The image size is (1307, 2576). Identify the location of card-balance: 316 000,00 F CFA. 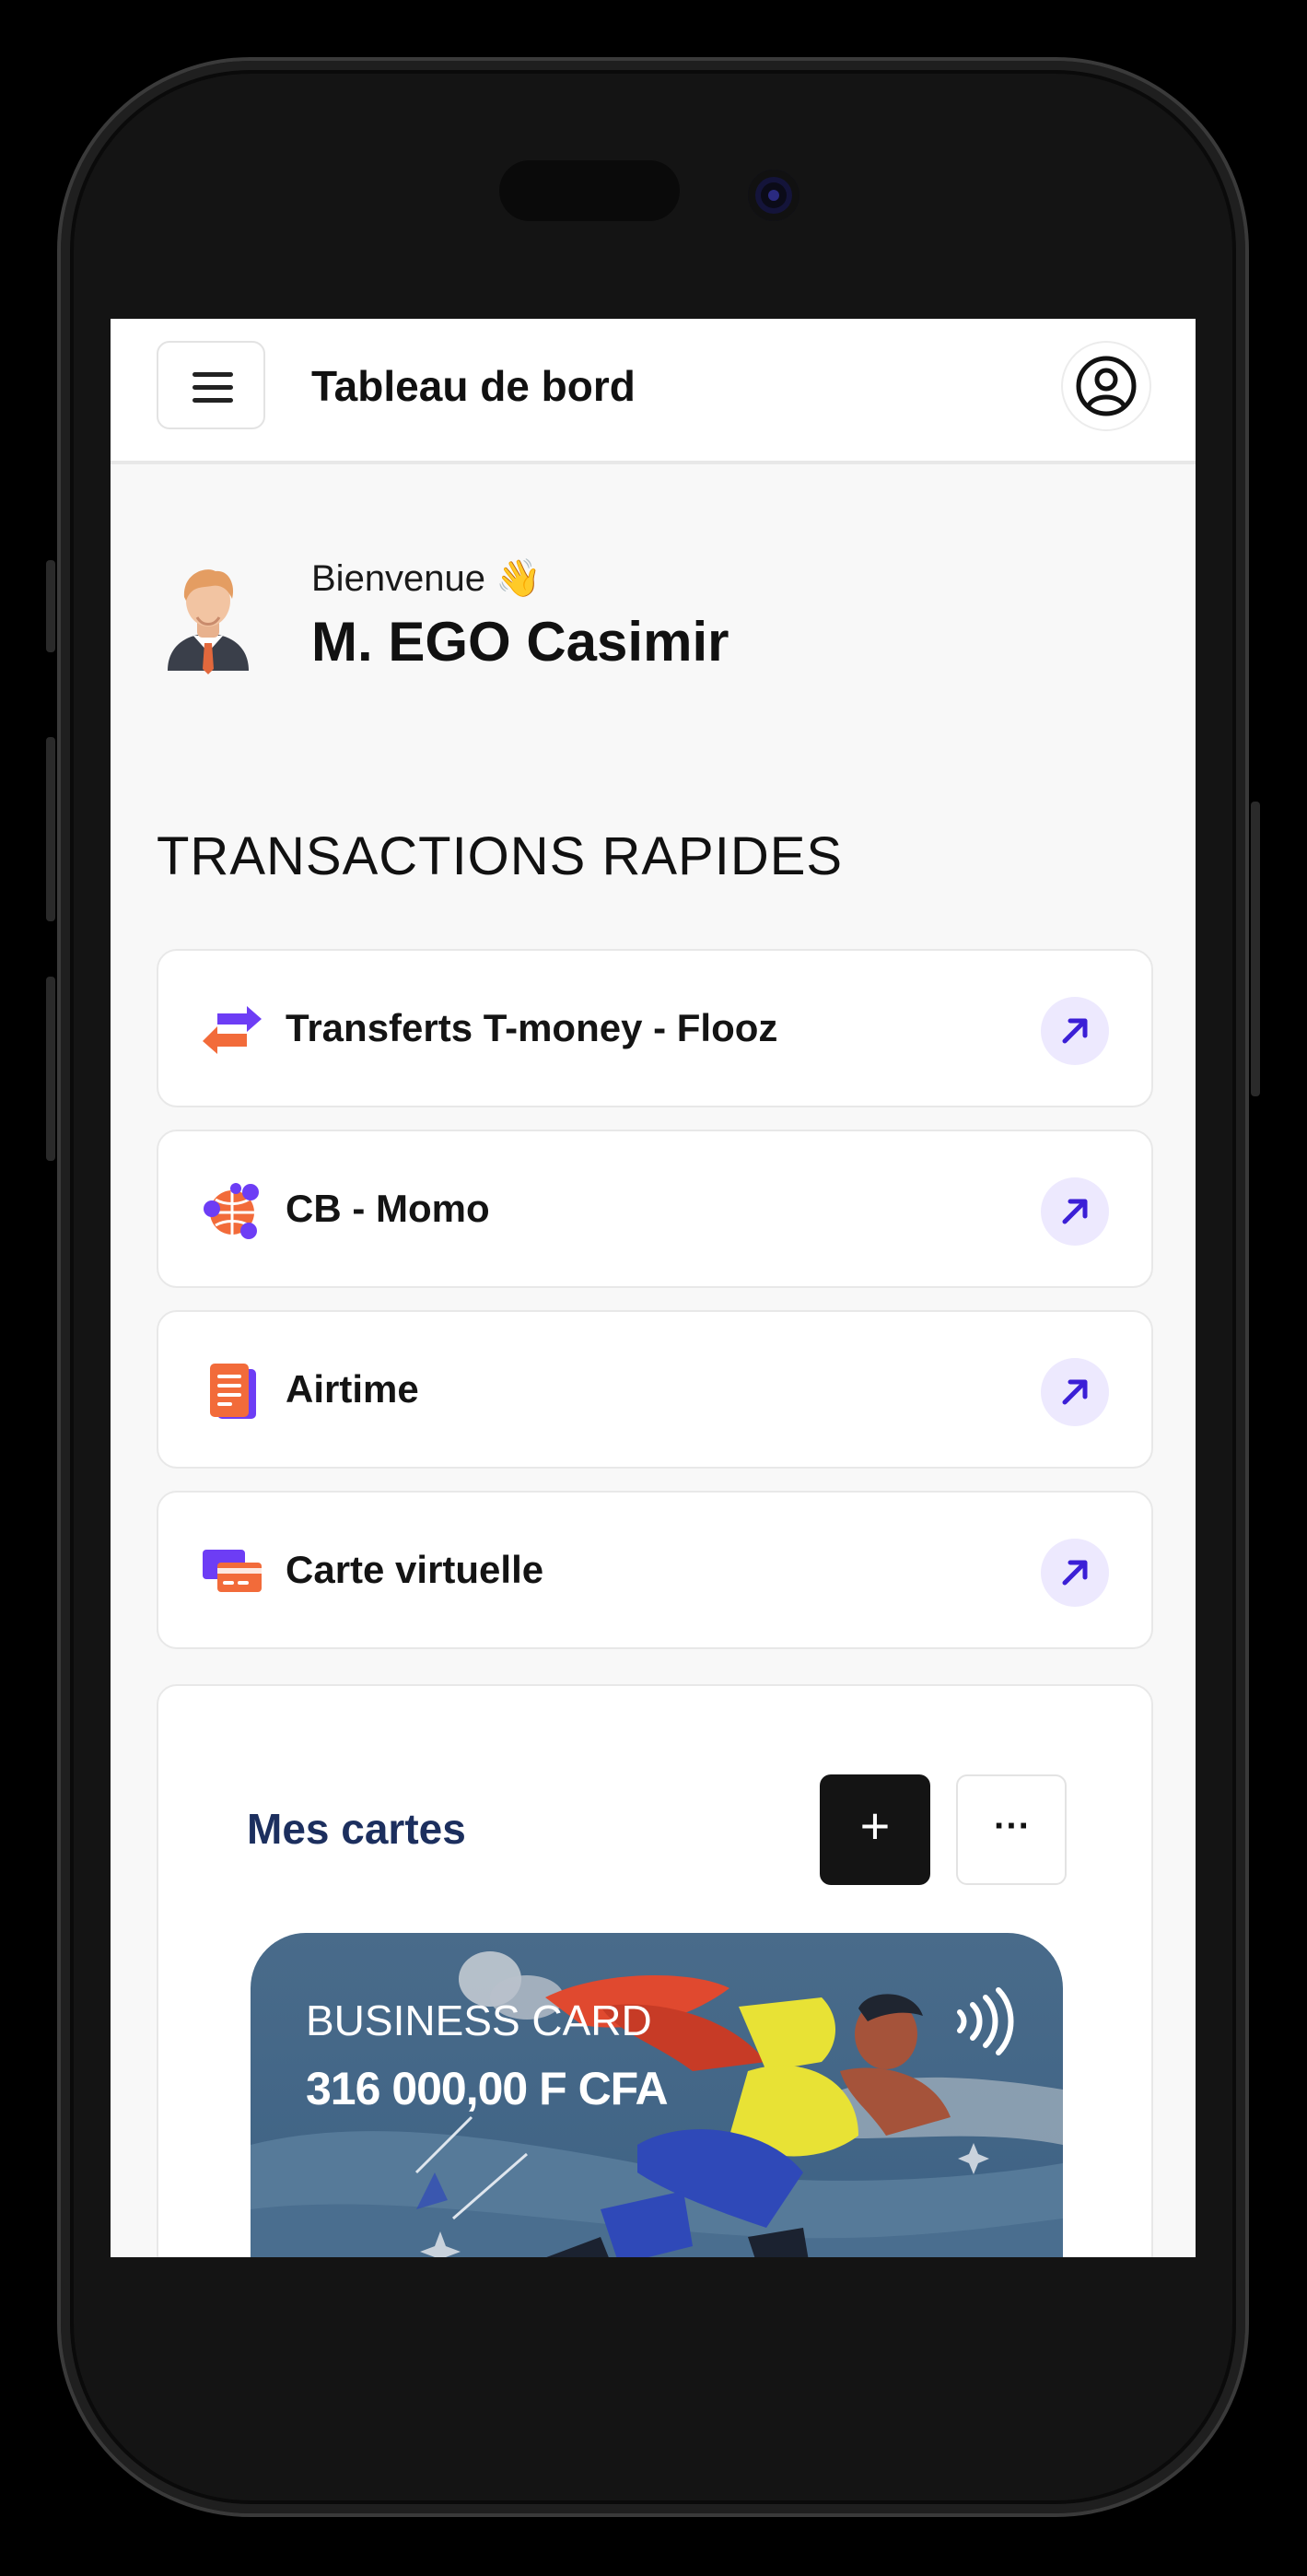
(487, 2088).